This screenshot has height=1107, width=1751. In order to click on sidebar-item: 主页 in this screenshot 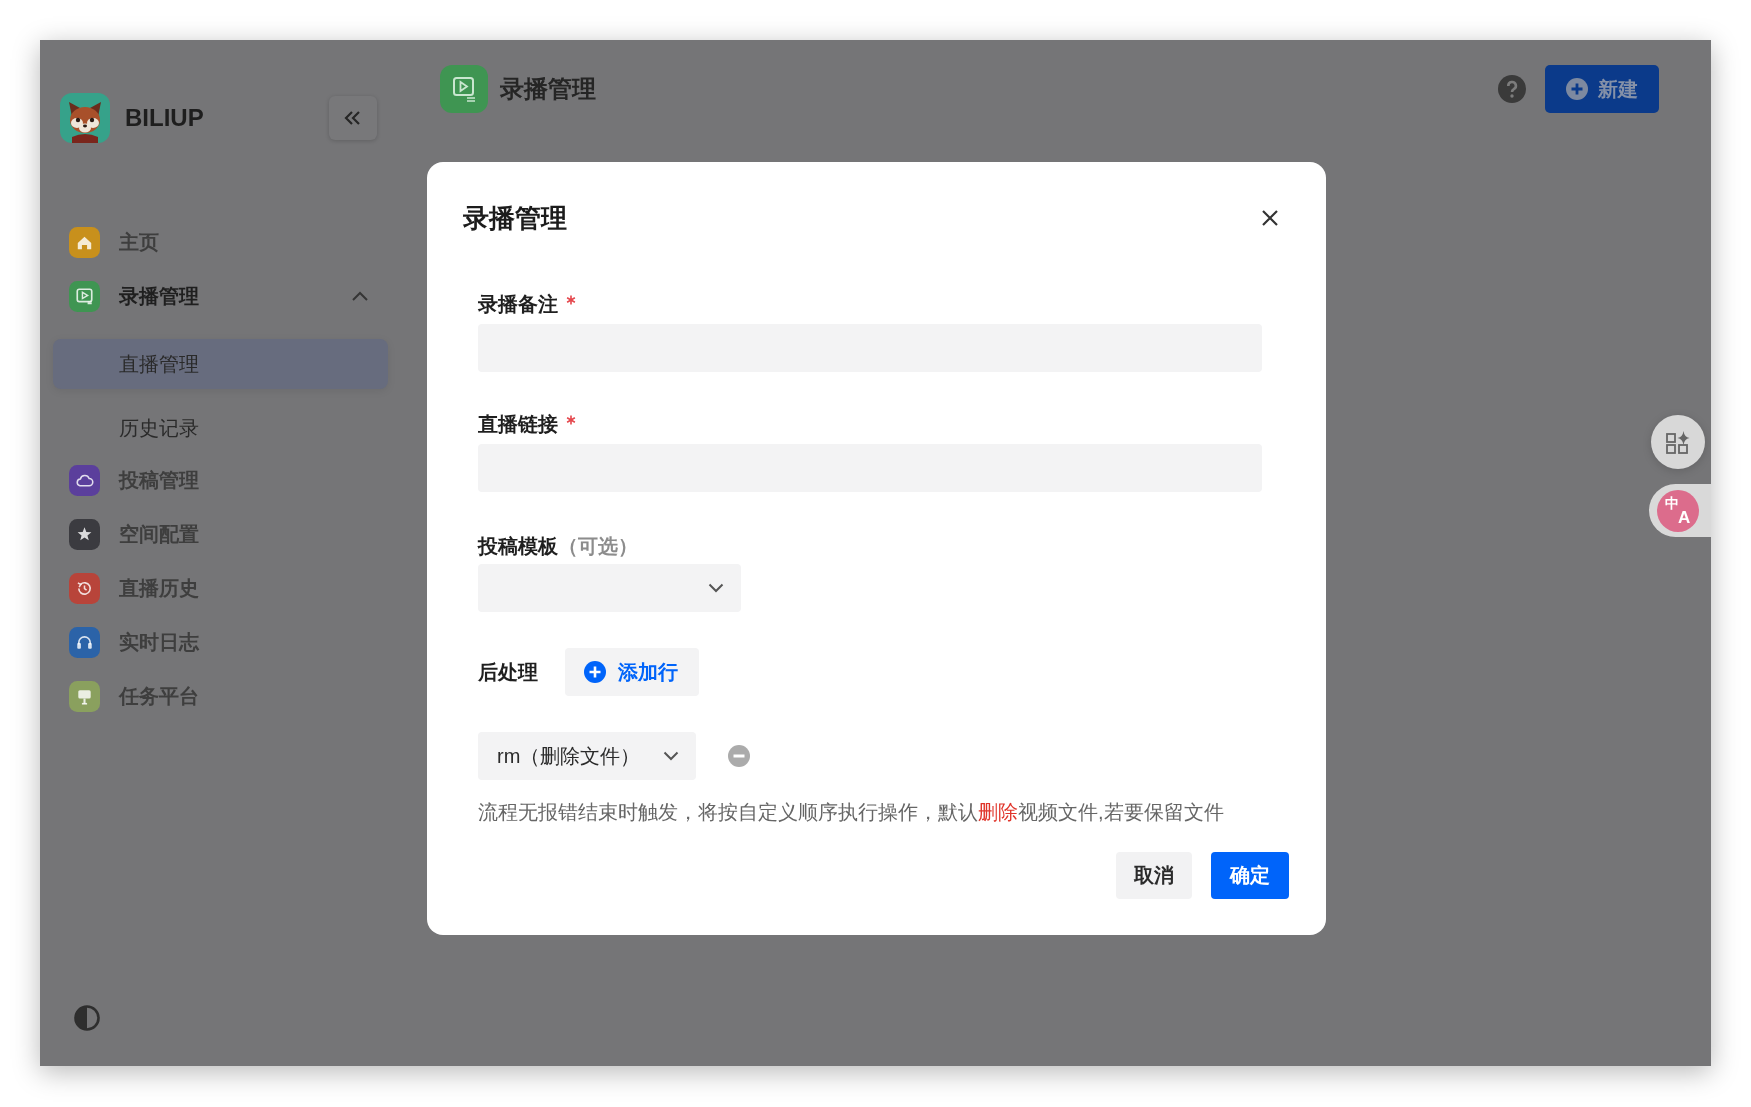, I will do `click(220, 242)`.